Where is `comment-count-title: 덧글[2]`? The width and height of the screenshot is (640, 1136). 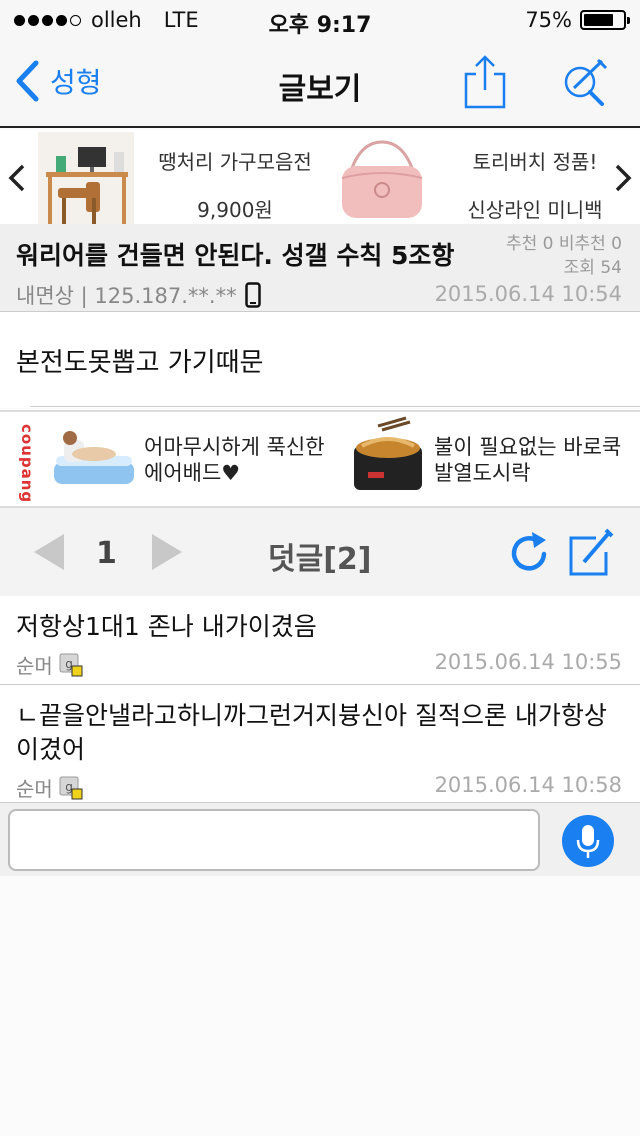 comment-count-title: 덧글[2] is located at coordinates (320, 559).